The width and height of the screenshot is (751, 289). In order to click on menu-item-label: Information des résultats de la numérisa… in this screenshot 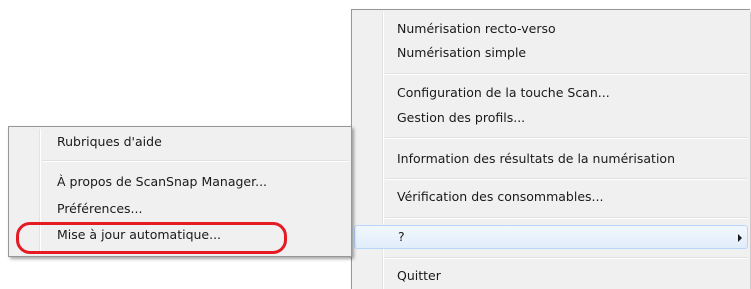, I will do `click(536, 158)`.